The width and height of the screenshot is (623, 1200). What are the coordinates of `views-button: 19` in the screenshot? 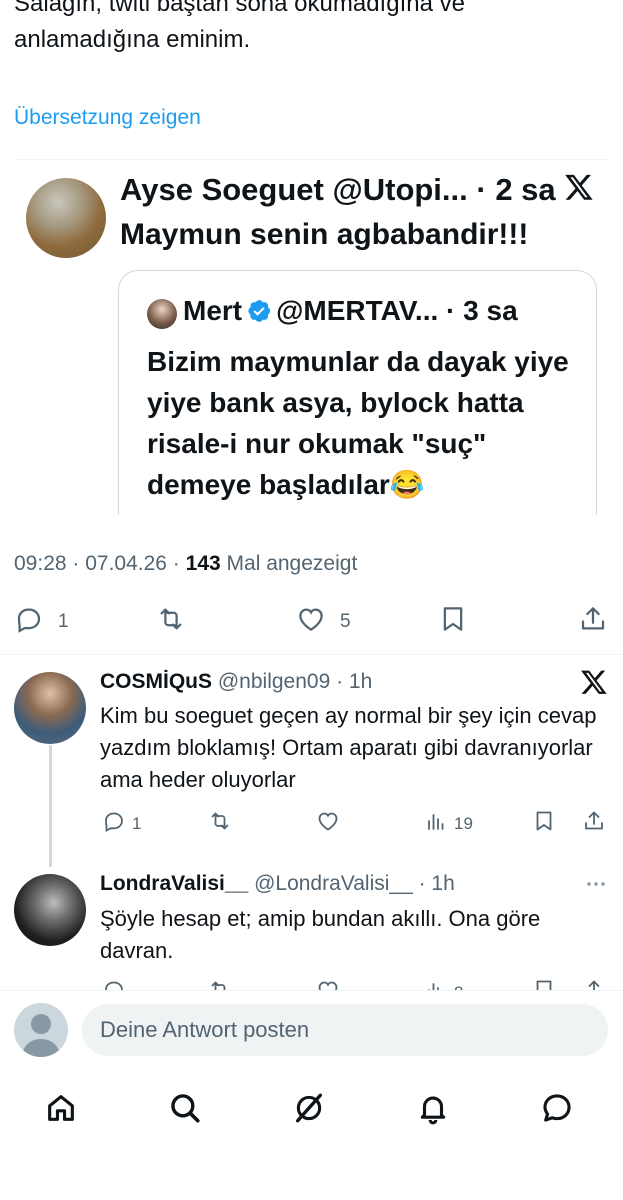 It's located at (448, 823).